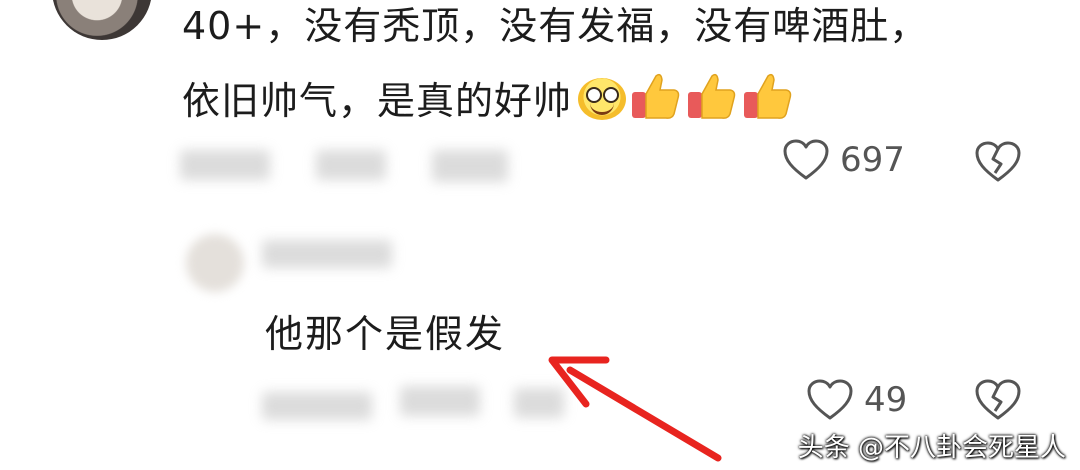 This screenshot has width=1080, height=470. I want to click on watermark: 头条 @不八卦会死星人, so click(931, 448).